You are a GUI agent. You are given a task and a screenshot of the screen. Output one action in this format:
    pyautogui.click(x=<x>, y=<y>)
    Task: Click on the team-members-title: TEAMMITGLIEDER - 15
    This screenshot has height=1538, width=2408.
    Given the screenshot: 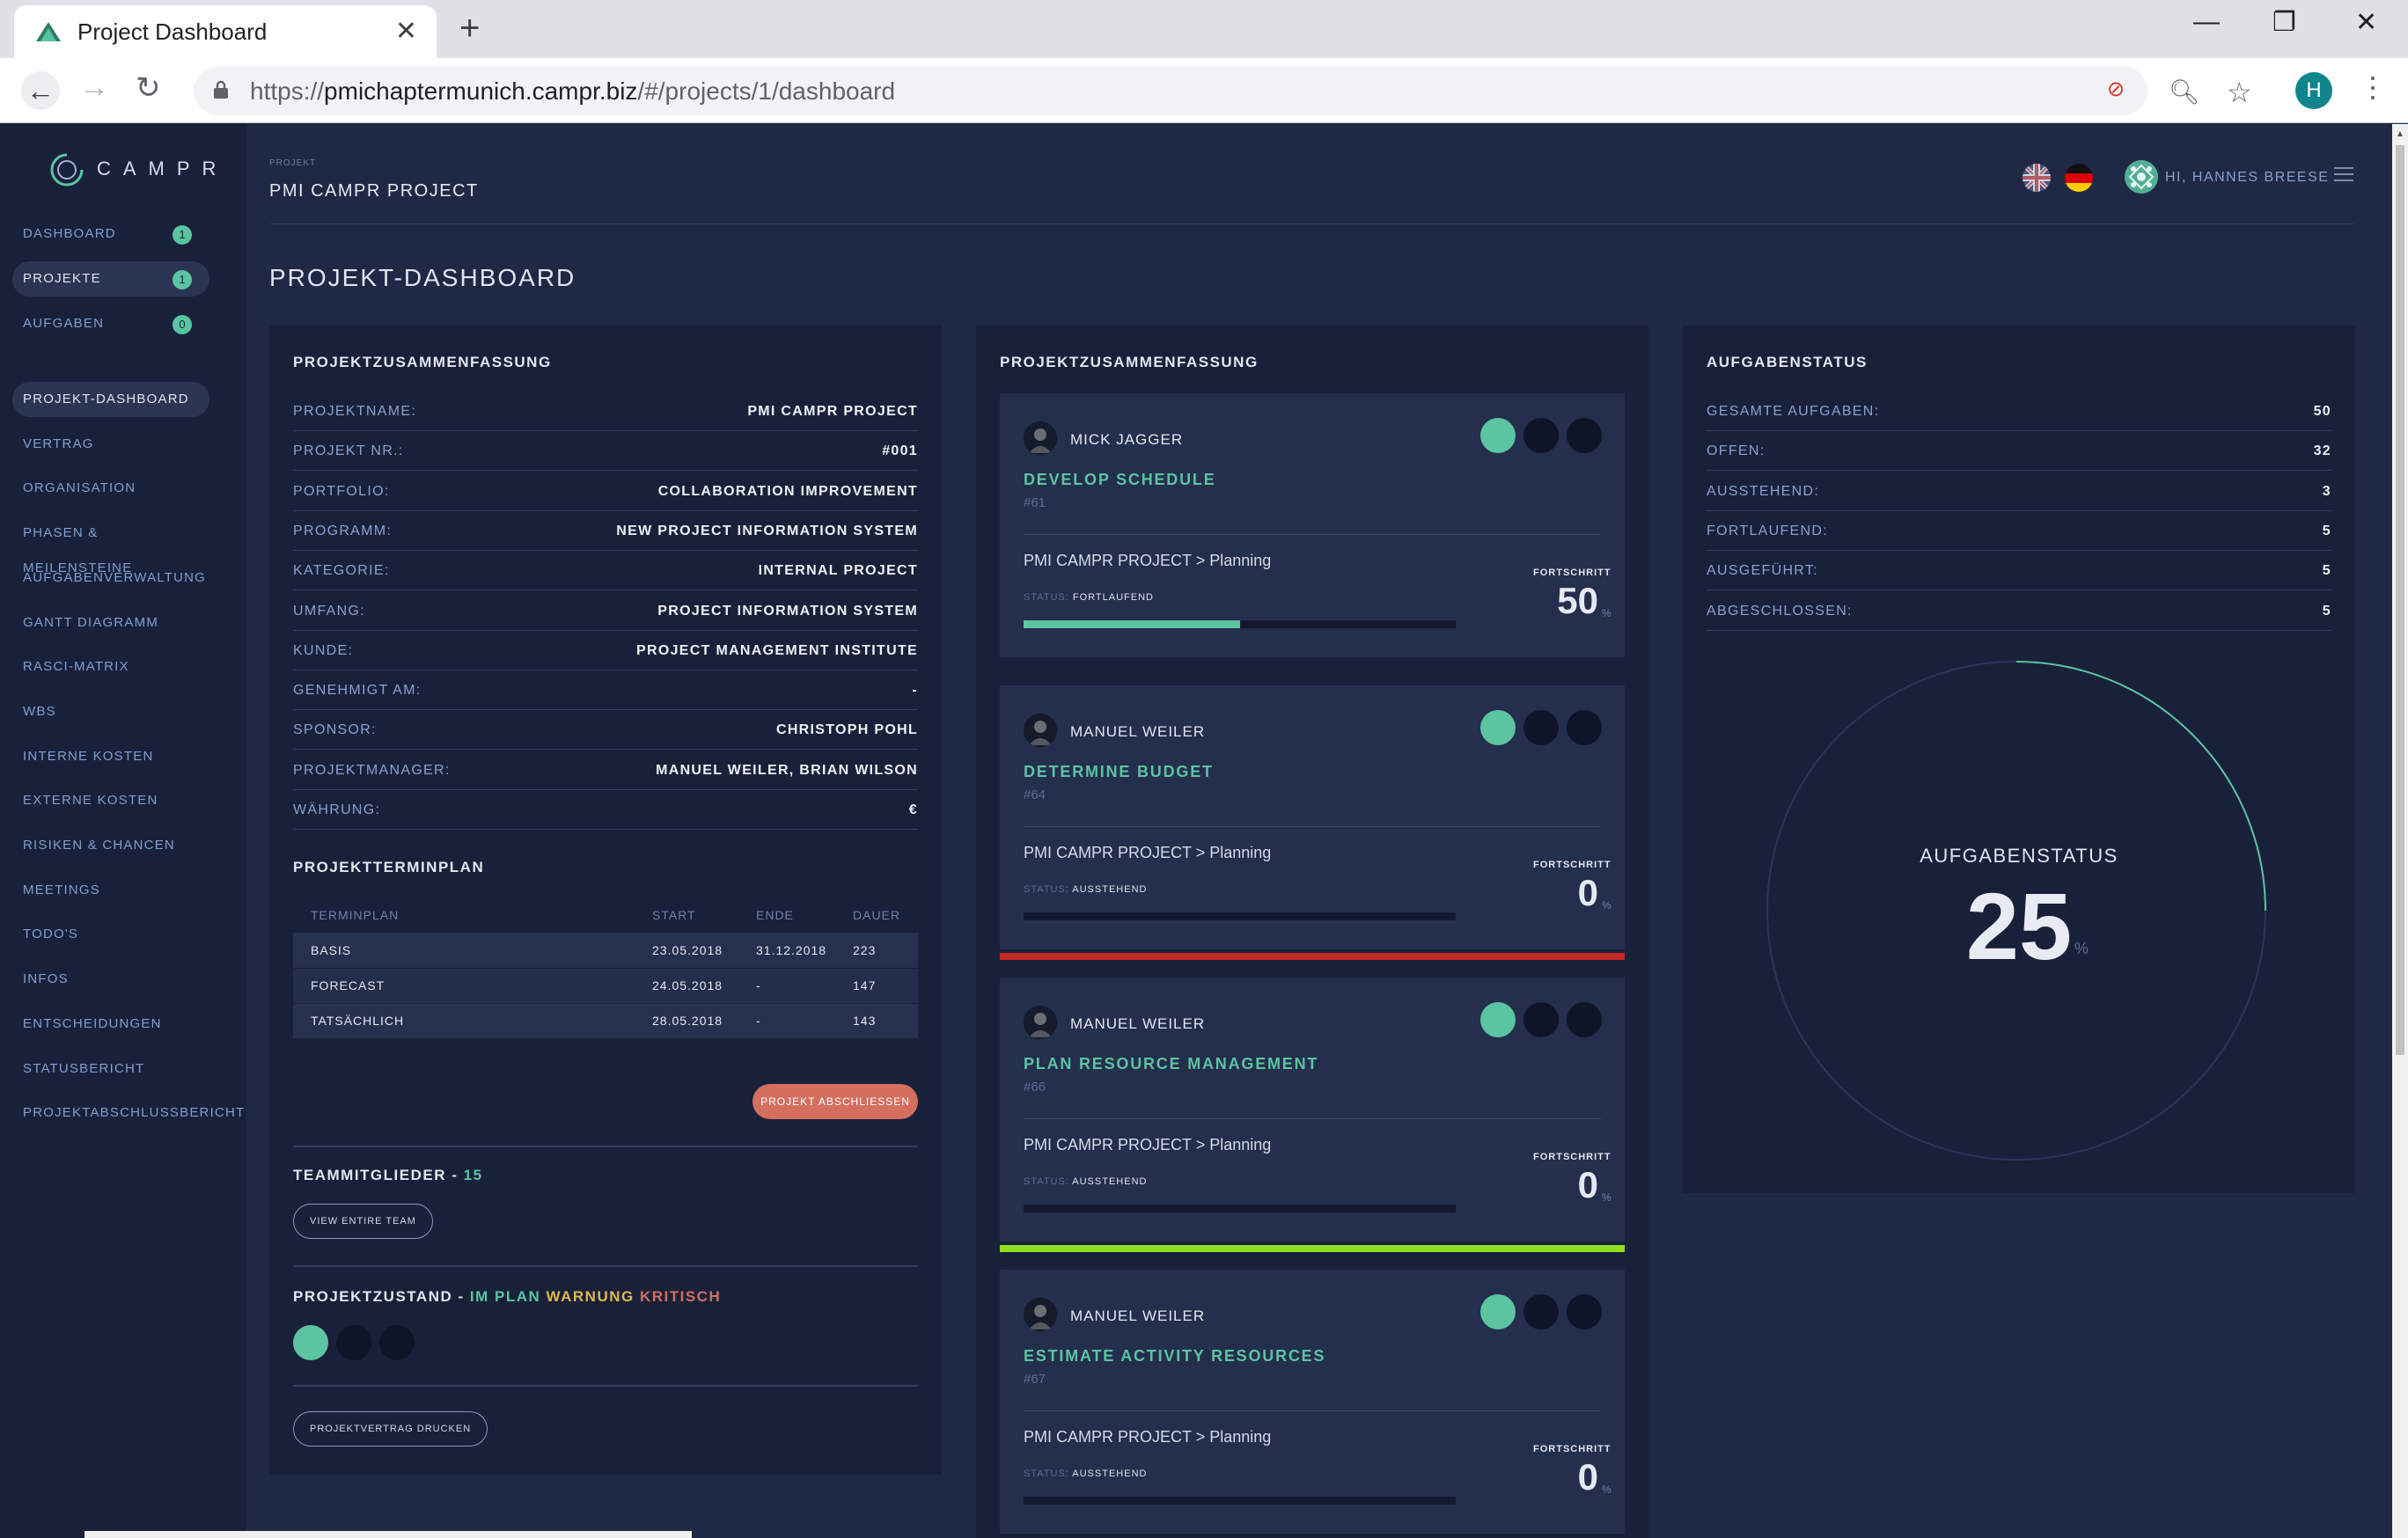 What is the action you would take?
    pyautogui.click(x=388, y=1175)
    